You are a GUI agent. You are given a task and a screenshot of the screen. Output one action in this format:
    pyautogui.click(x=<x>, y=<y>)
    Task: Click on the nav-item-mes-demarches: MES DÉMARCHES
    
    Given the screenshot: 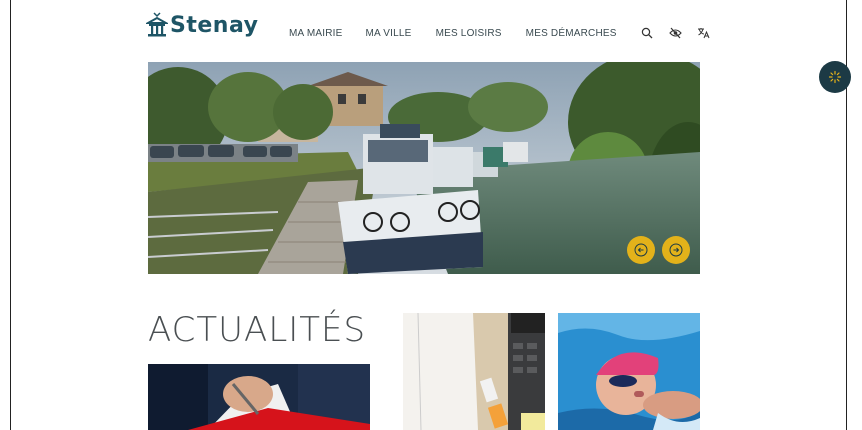 What is the action you would take?
    pyautogui.click(x=571, y=33)
    